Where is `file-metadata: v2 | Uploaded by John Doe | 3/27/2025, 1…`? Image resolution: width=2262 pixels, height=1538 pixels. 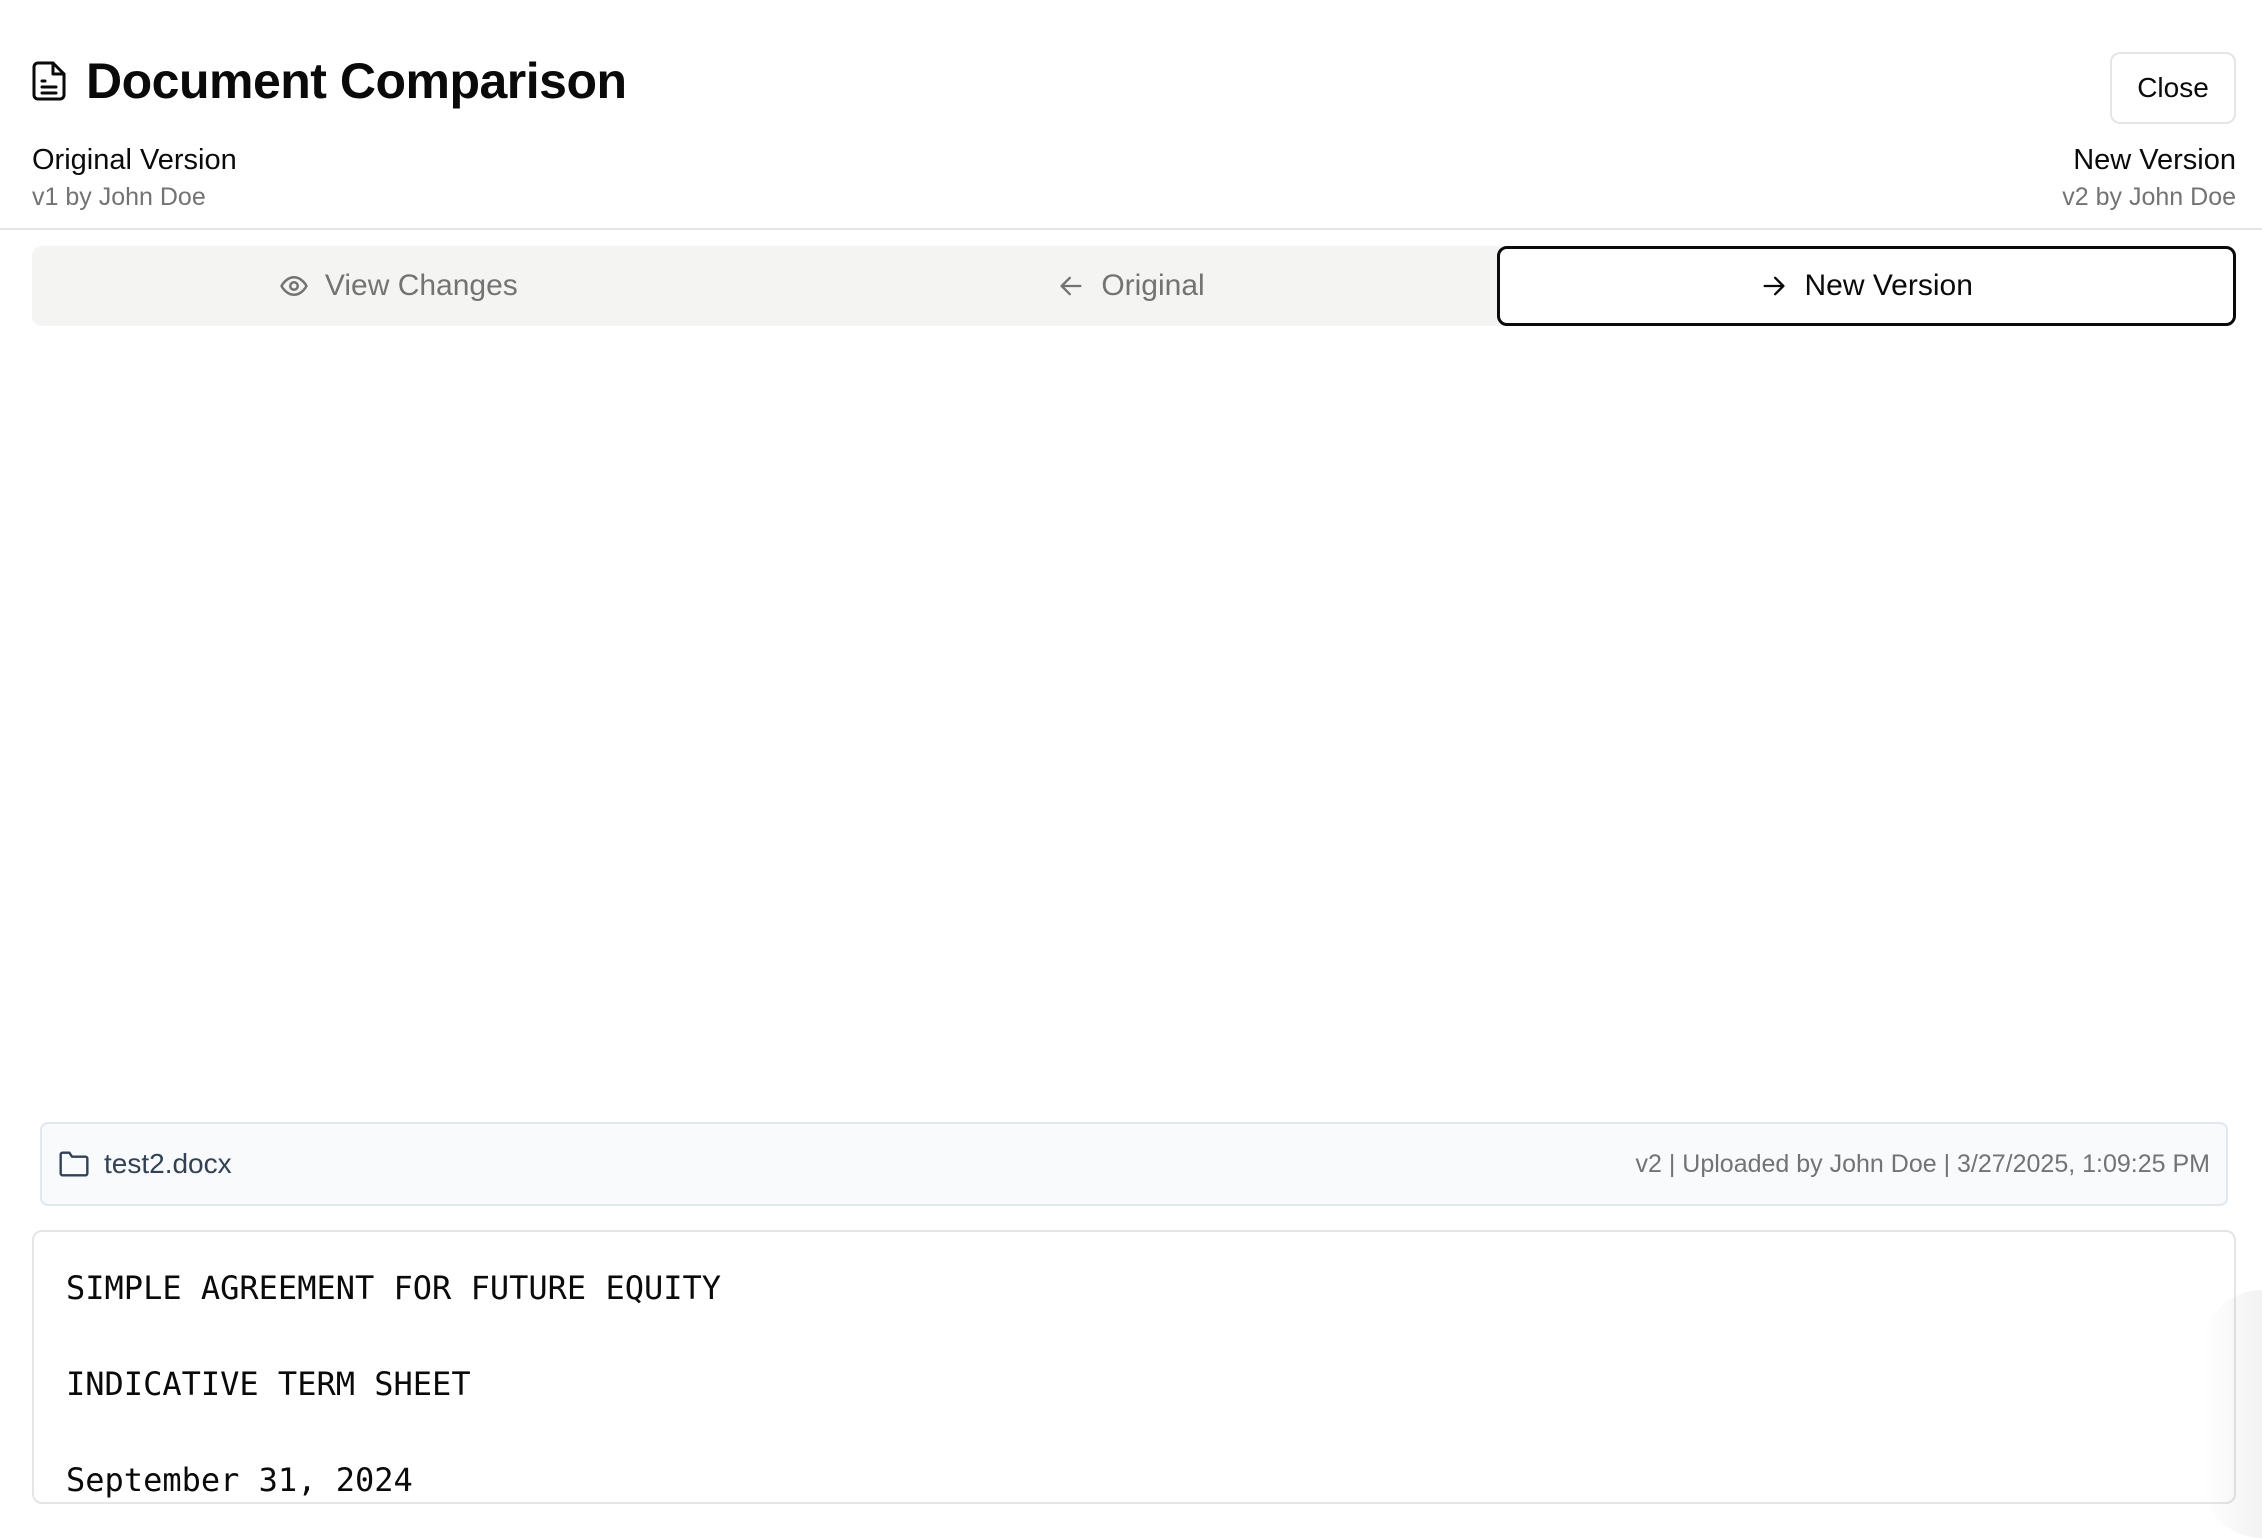
file-metadata: v2 | Uploaded by John Doe | 3/27/2025, 1… is located at coordinates (1923, 1163).